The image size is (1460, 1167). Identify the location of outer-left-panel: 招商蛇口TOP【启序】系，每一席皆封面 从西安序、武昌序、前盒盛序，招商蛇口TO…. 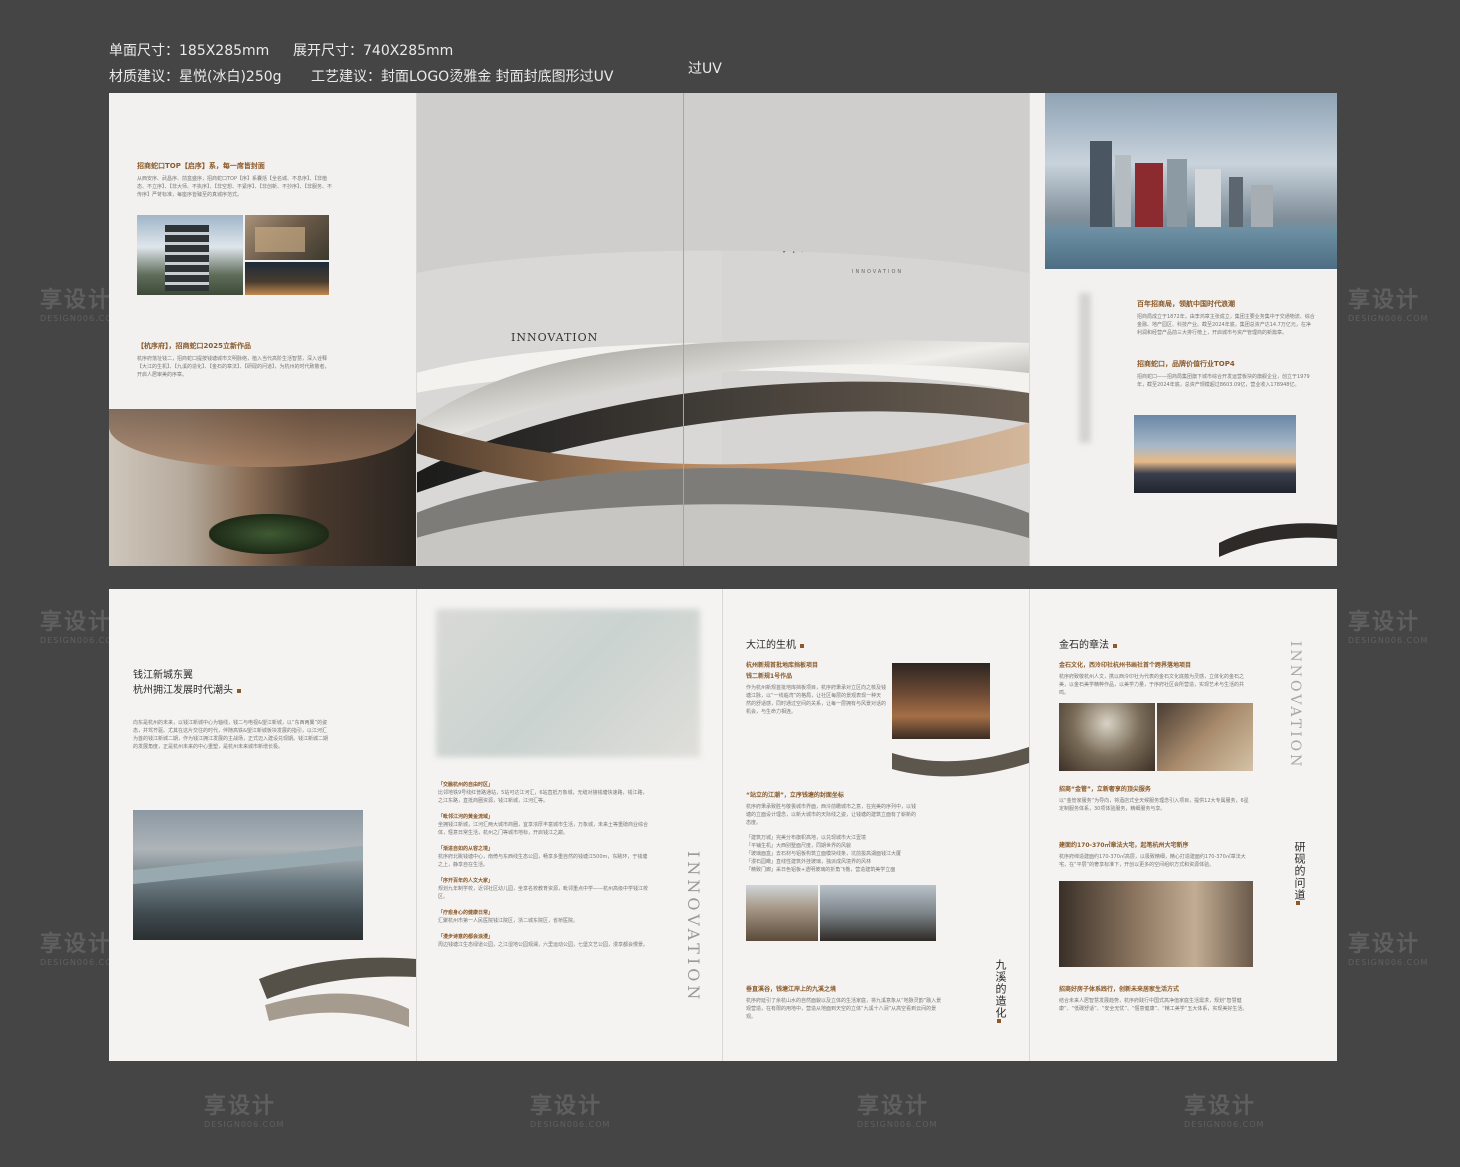
(262, 329).